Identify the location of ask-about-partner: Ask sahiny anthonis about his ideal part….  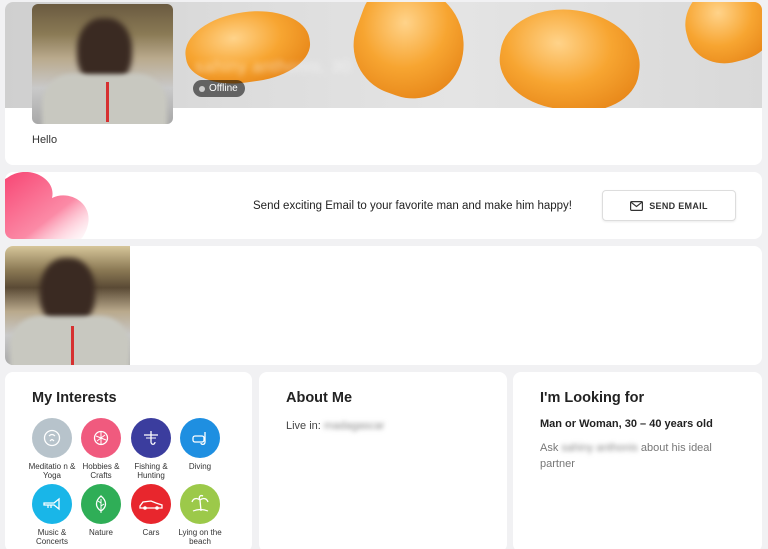
(640, 456).